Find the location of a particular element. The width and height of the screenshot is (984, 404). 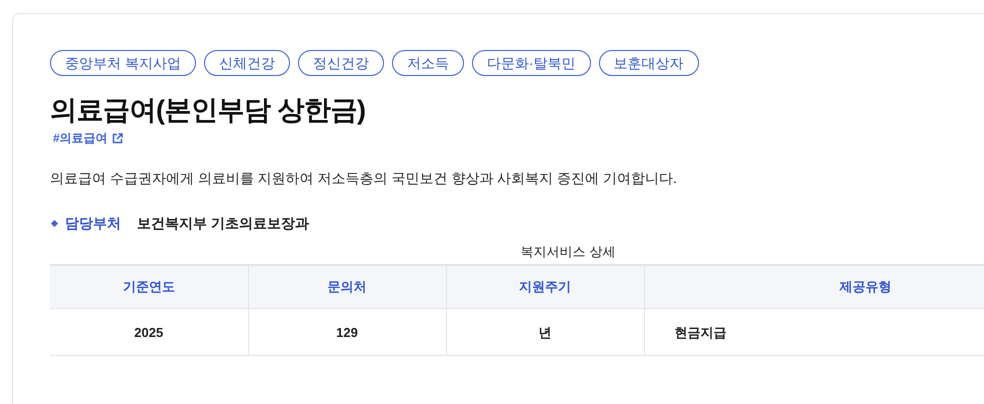

table-cell: 년 is located at coordinates (545, 332).